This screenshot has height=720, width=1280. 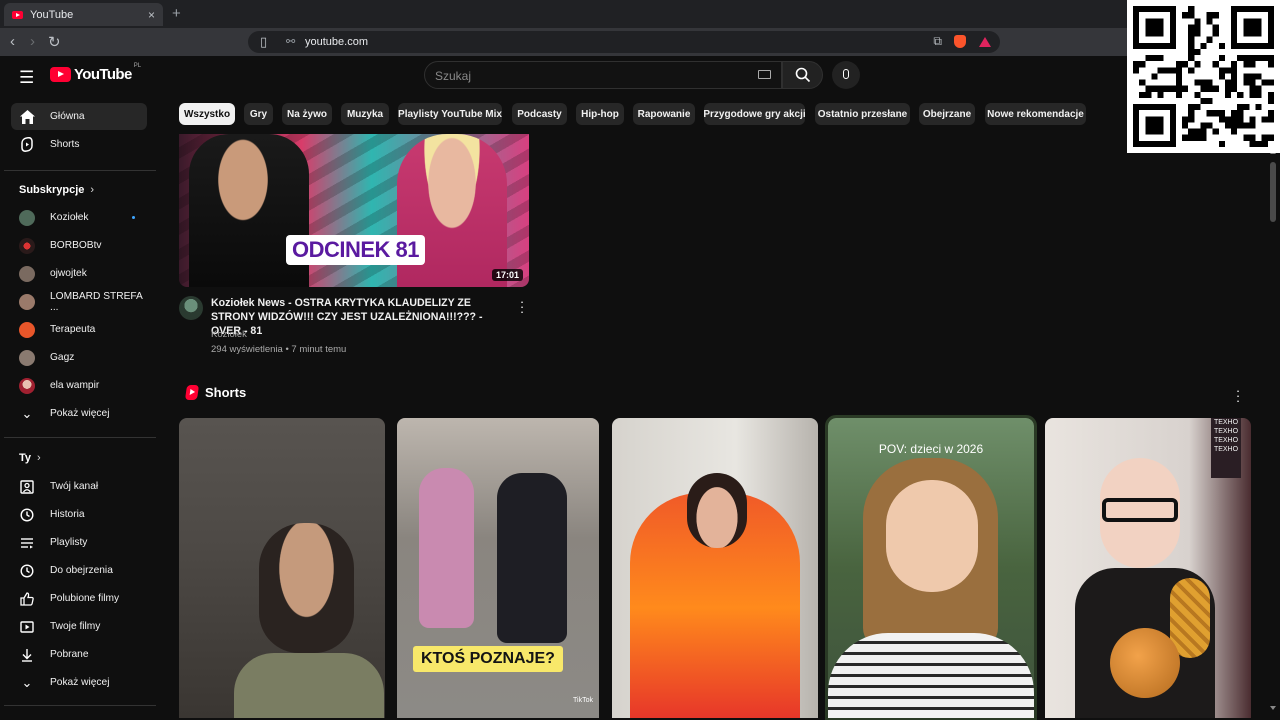 What do you see at coordinates (862, 114) in the screenshot?
I see `chip-recently-uploaded: Ostatnio przesłane` at bounding box center [862, 114].